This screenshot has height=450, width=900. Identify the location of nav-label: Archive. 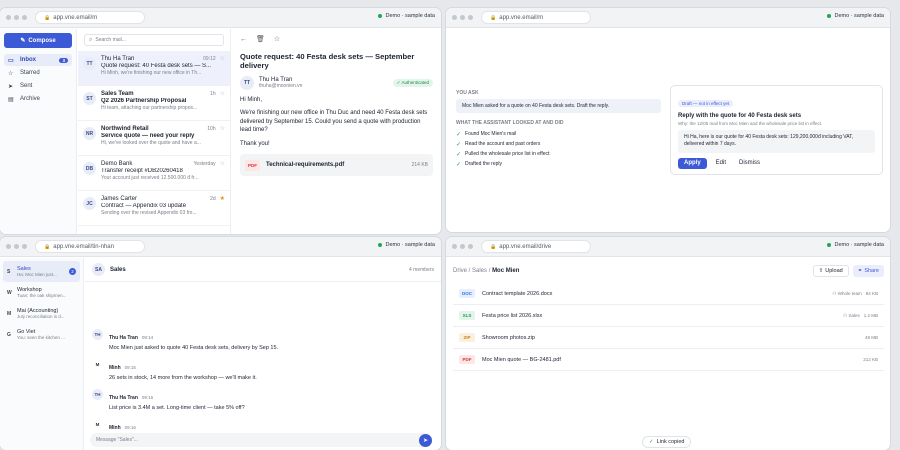
(30, 99).